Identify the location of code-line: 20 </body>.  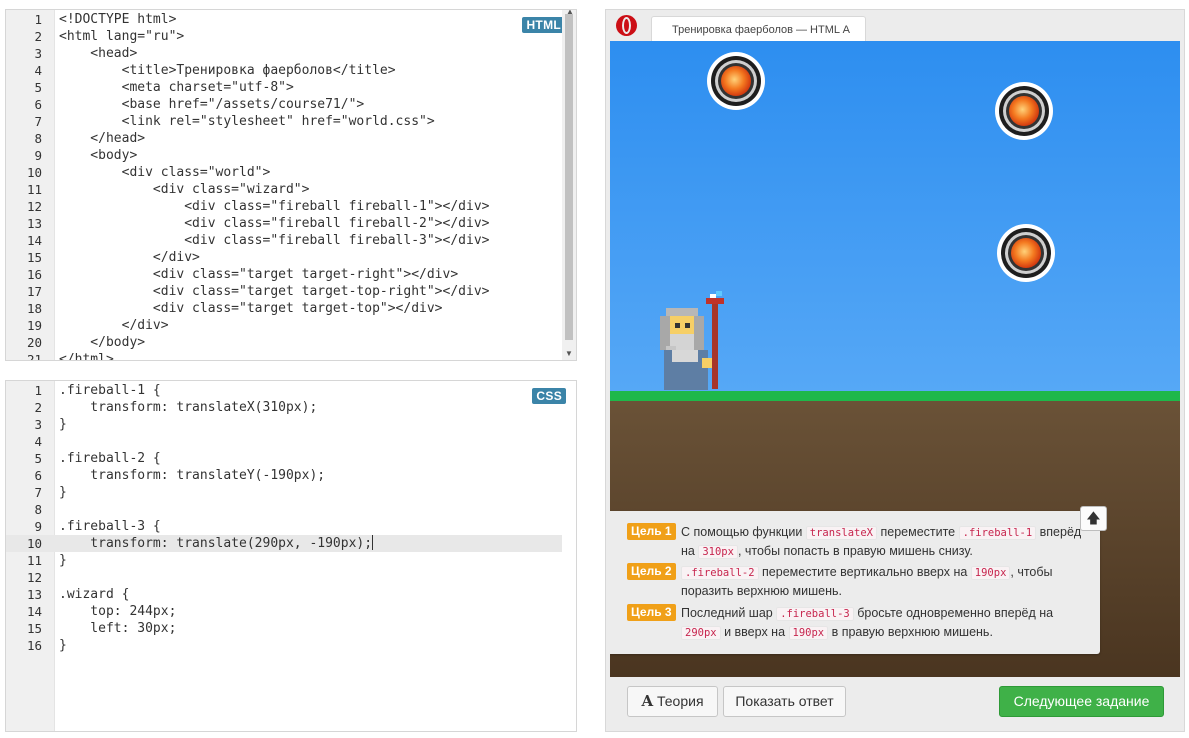
(284, 342).